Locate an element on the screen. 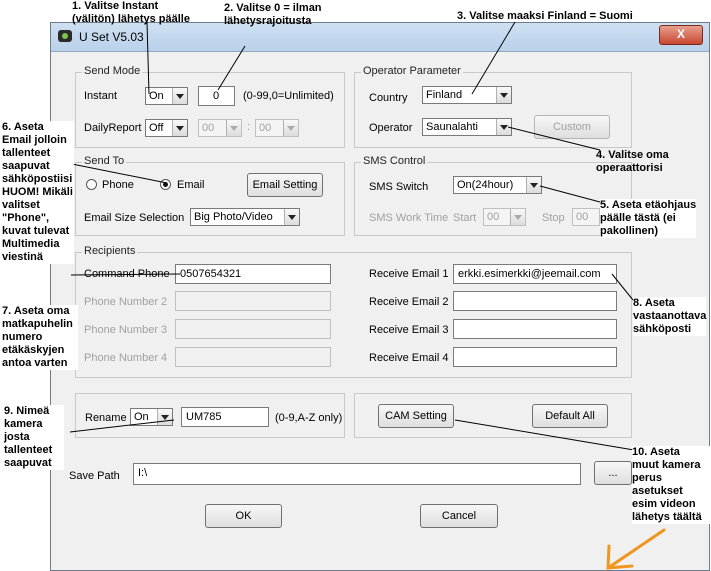  email-size-select: Big Photo/Video is located at coordinates (245, 217).